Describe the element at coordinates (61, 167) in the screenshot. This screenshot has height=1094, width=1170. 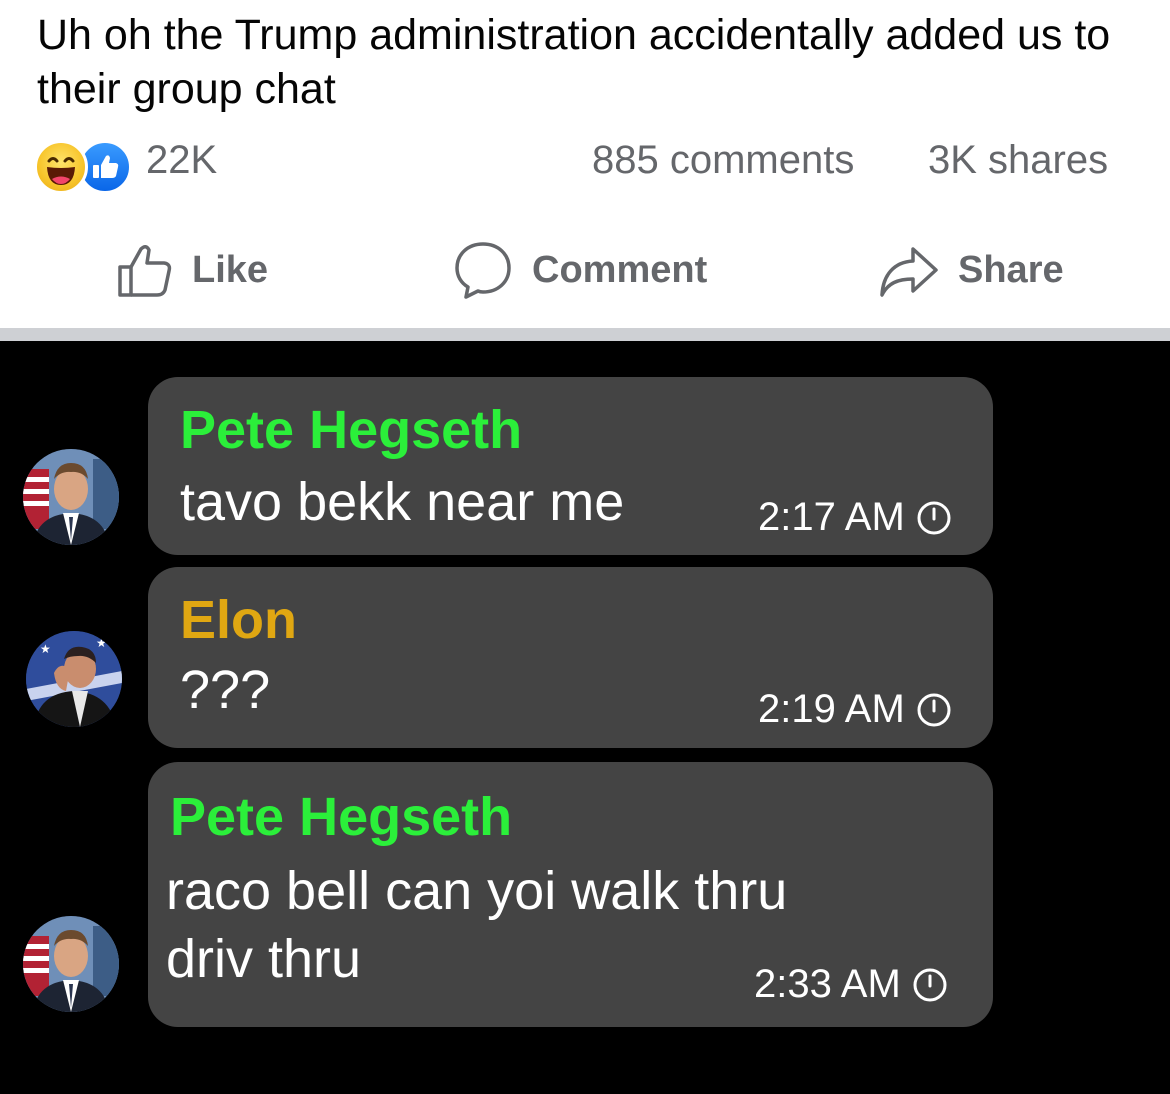
I see `haha-icon` at that location.